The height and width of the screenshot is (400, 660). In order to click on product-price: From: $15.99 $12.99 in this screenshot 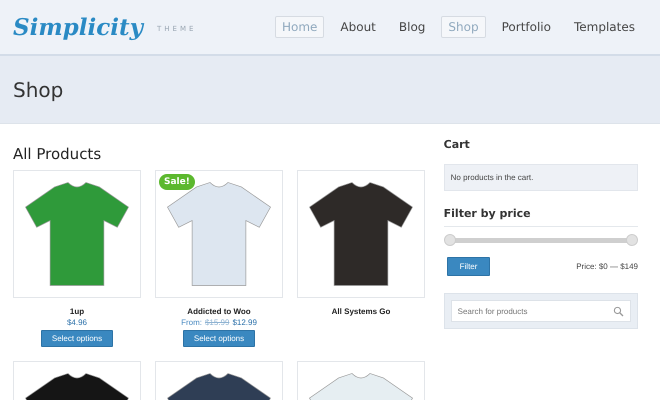, I will do `click(219, 322)`.